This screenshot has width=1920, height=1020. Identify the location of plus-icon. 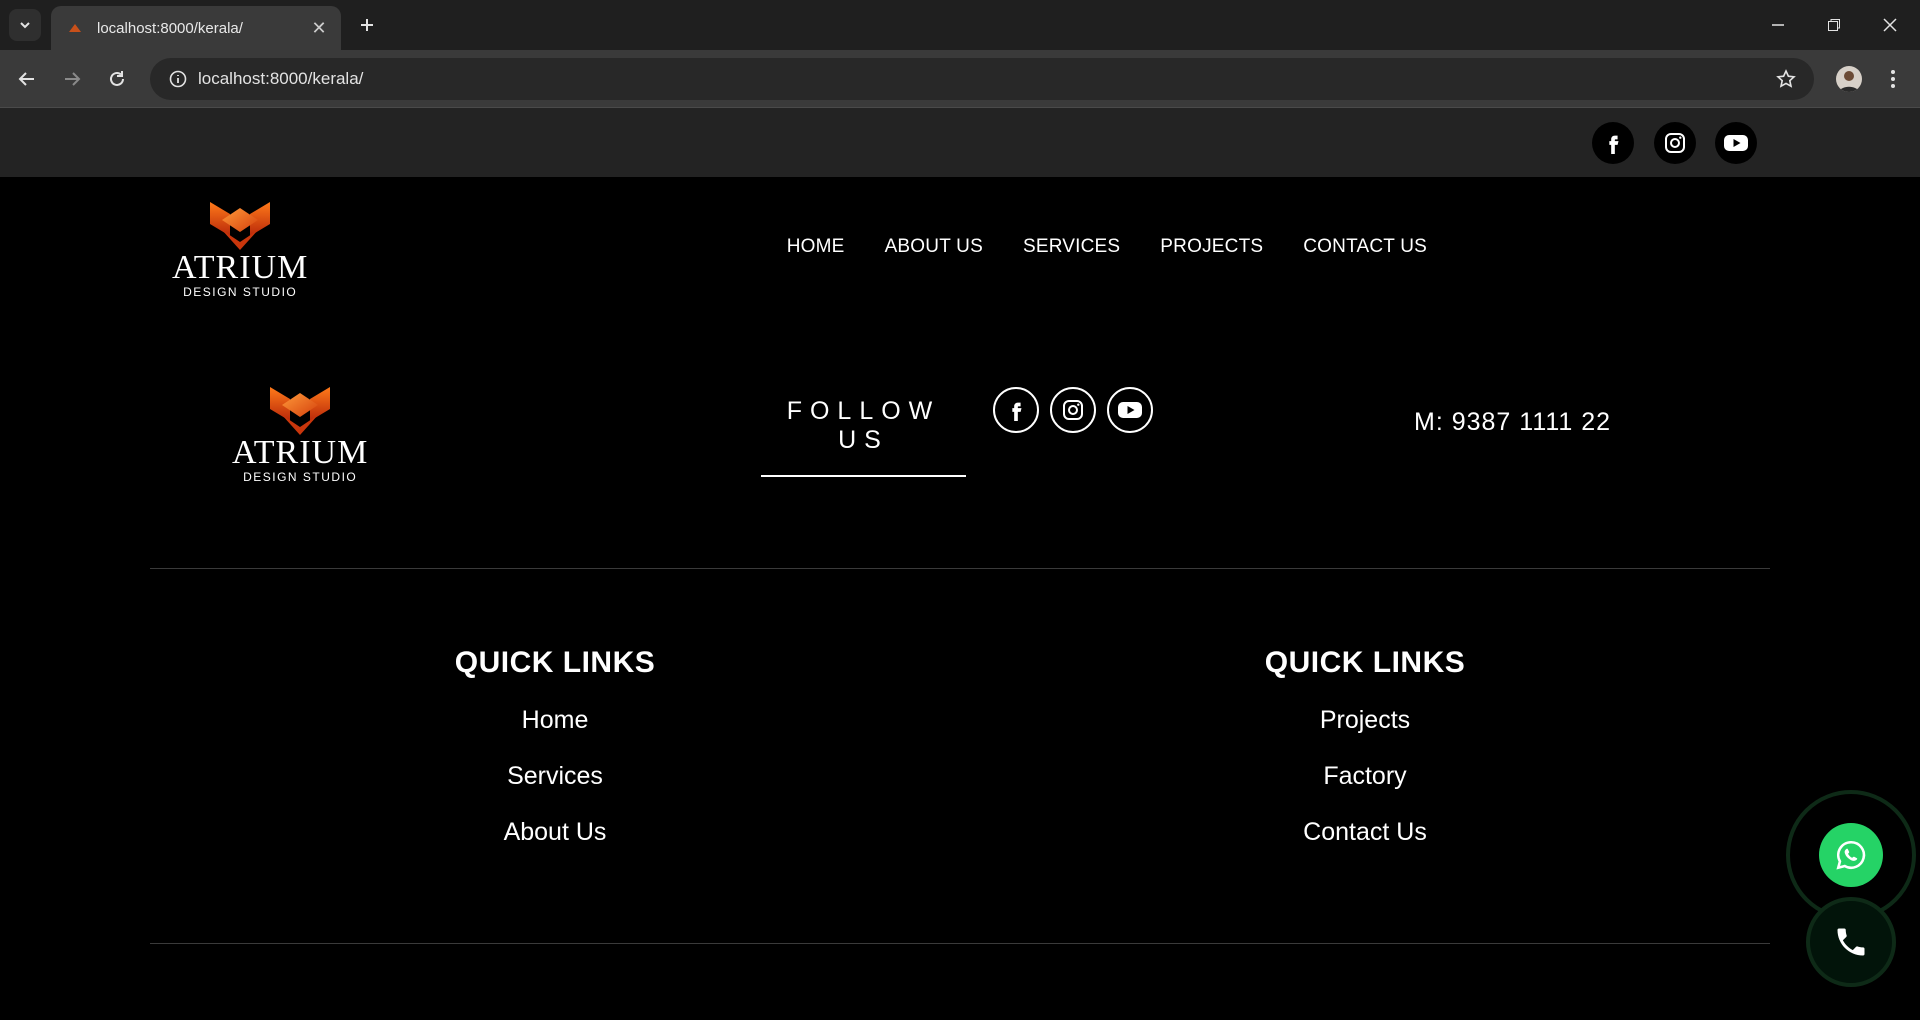
(367, 25).